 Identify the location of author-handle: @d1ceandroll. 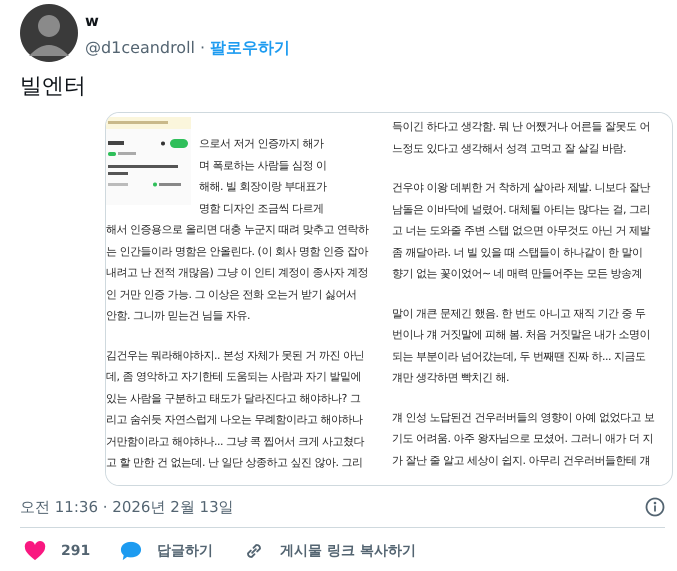
(140, 47).